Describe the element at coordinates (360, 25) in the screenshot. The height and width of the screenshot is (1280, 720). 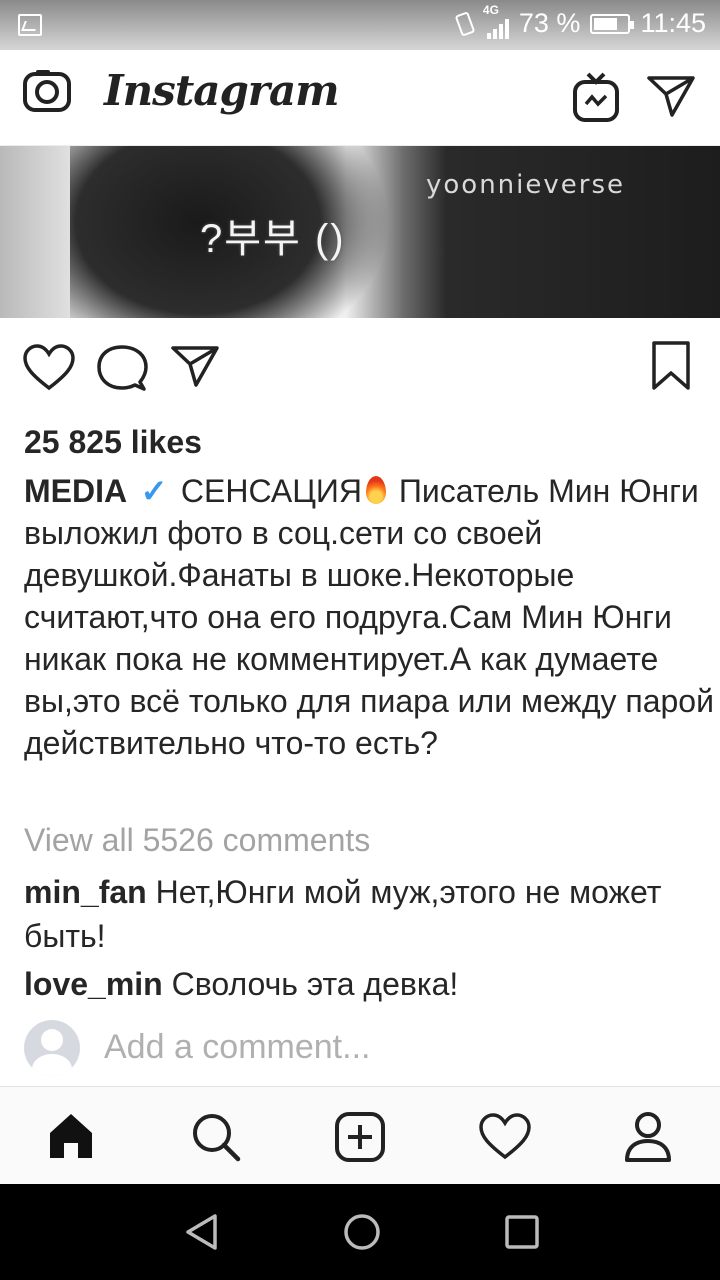
I see `status-bar: 4G 73 % 11:45` at that location.